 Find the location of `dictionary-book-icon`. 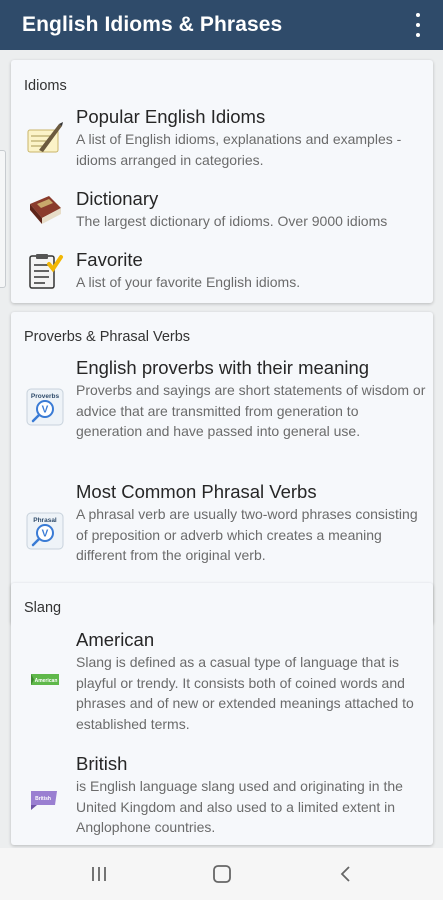

dictionary-book-icon is located at coordinates (45, 210).